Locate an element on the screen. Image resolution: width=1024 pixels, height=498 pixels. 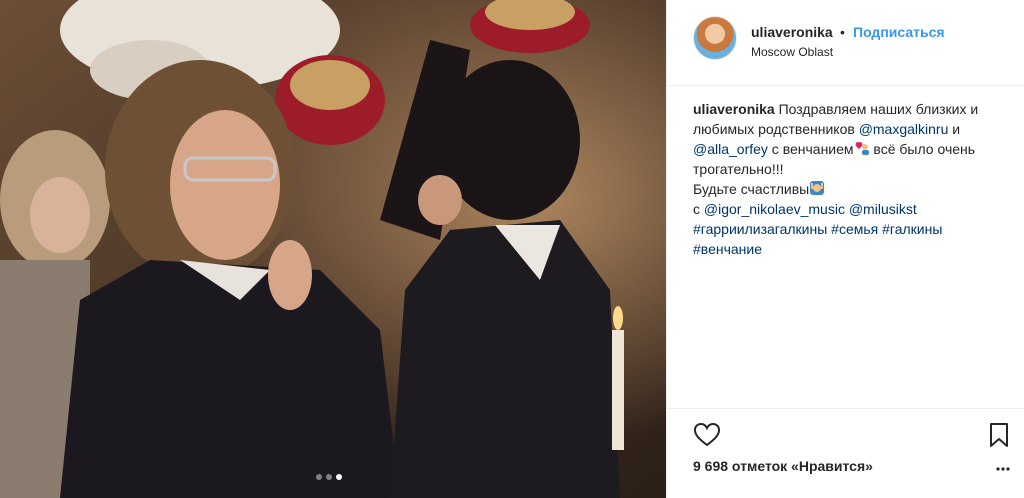
likes-count: 9 698 отметок «Нравится» is located at coordinates (783, 466).